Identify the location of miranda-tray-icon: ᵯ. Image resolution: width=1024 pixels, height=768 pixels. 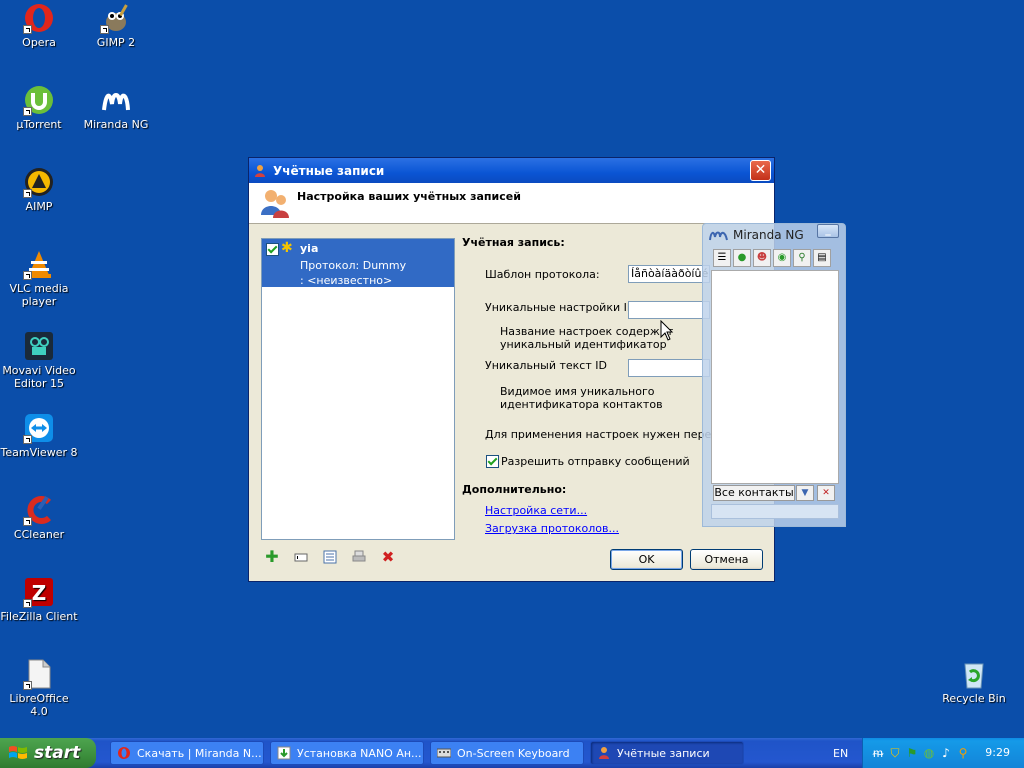
(878, 753).